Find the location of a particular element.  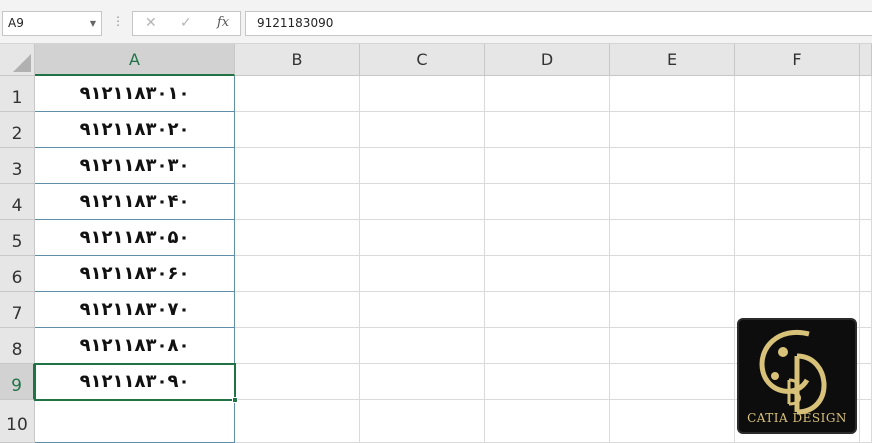

row-header-9: 9 is located at coordinates (17, 382).